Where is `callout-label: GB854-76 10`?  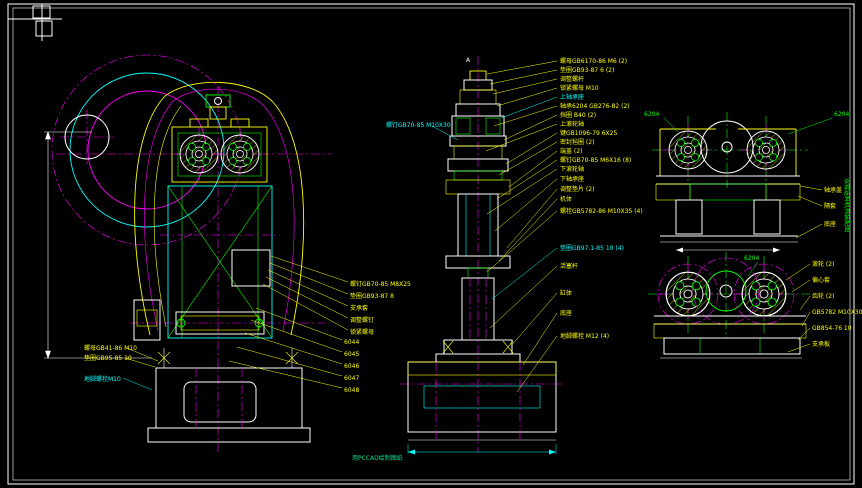
callout-label: GB854-76 10 is located at coordinates (832, 328).